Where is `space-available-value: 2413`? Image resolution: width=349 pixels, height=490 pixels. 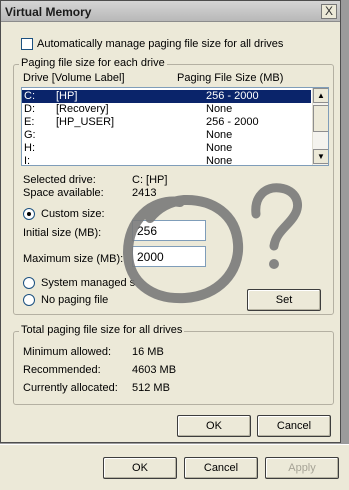 space-available-value: 2413 is located at coordinates (144, 193).